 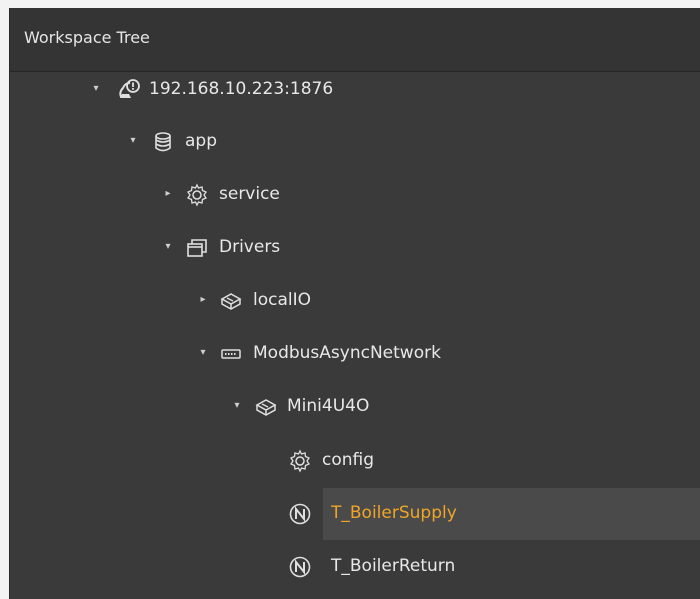 What do you see at coordinates (197, 248) in the screenshot?
I see `folders-icon` at bounding box center [197, 248].